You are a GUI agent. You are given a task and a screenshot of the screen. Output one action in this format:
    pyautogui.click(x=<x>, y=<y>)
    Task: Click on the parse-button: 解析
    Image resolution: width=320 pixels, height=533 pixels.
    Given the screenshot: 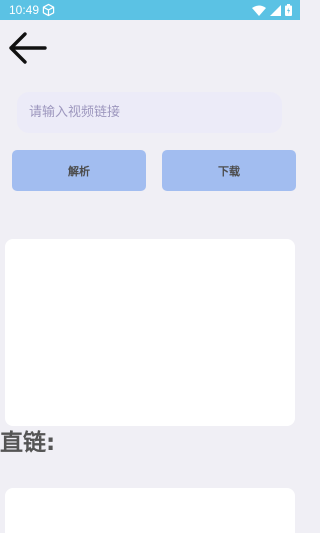 What is the action you would take?
    pyautogui.click(x=79, y=170)
    